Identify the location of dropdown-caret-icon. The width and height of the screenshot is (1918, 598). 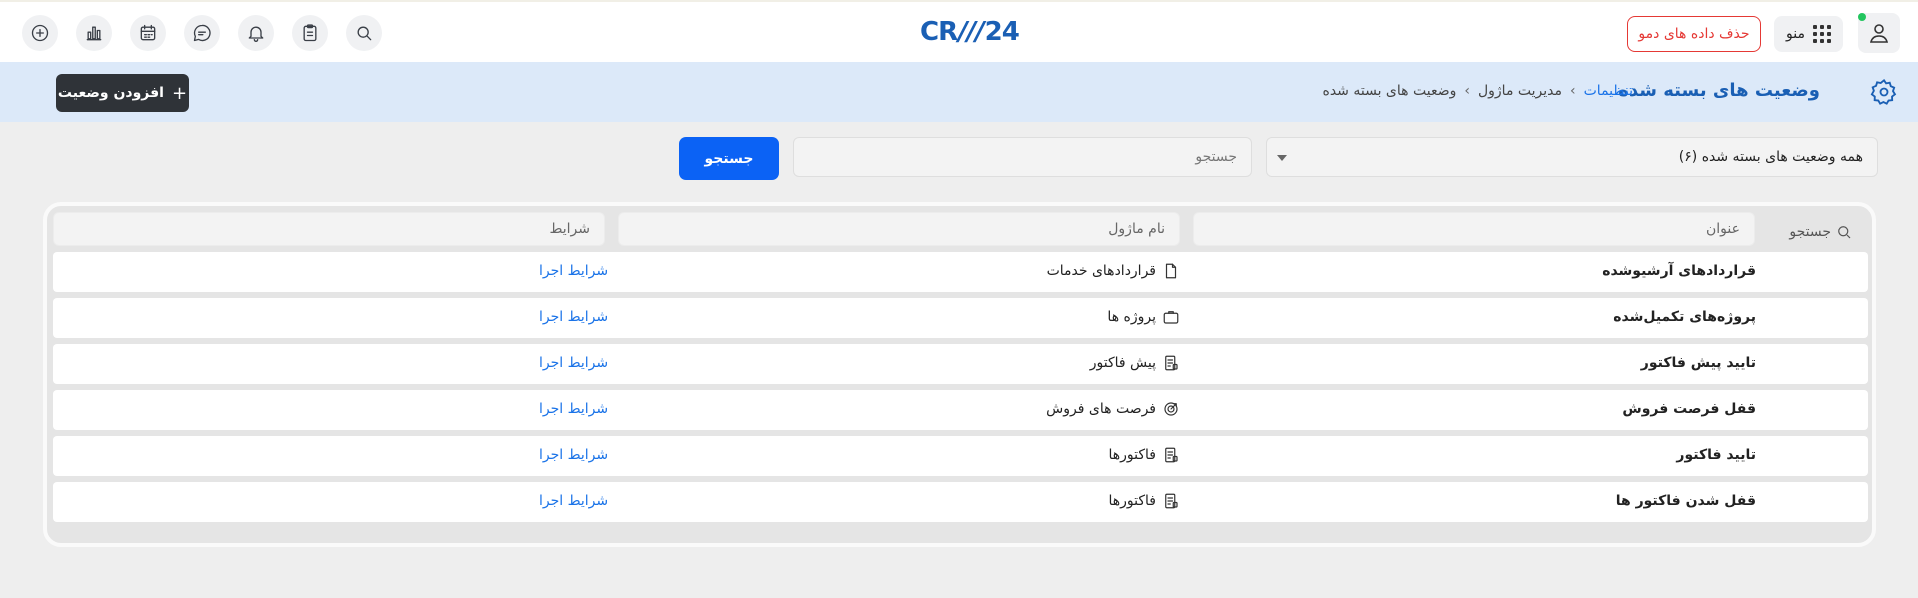
(1282, 158).